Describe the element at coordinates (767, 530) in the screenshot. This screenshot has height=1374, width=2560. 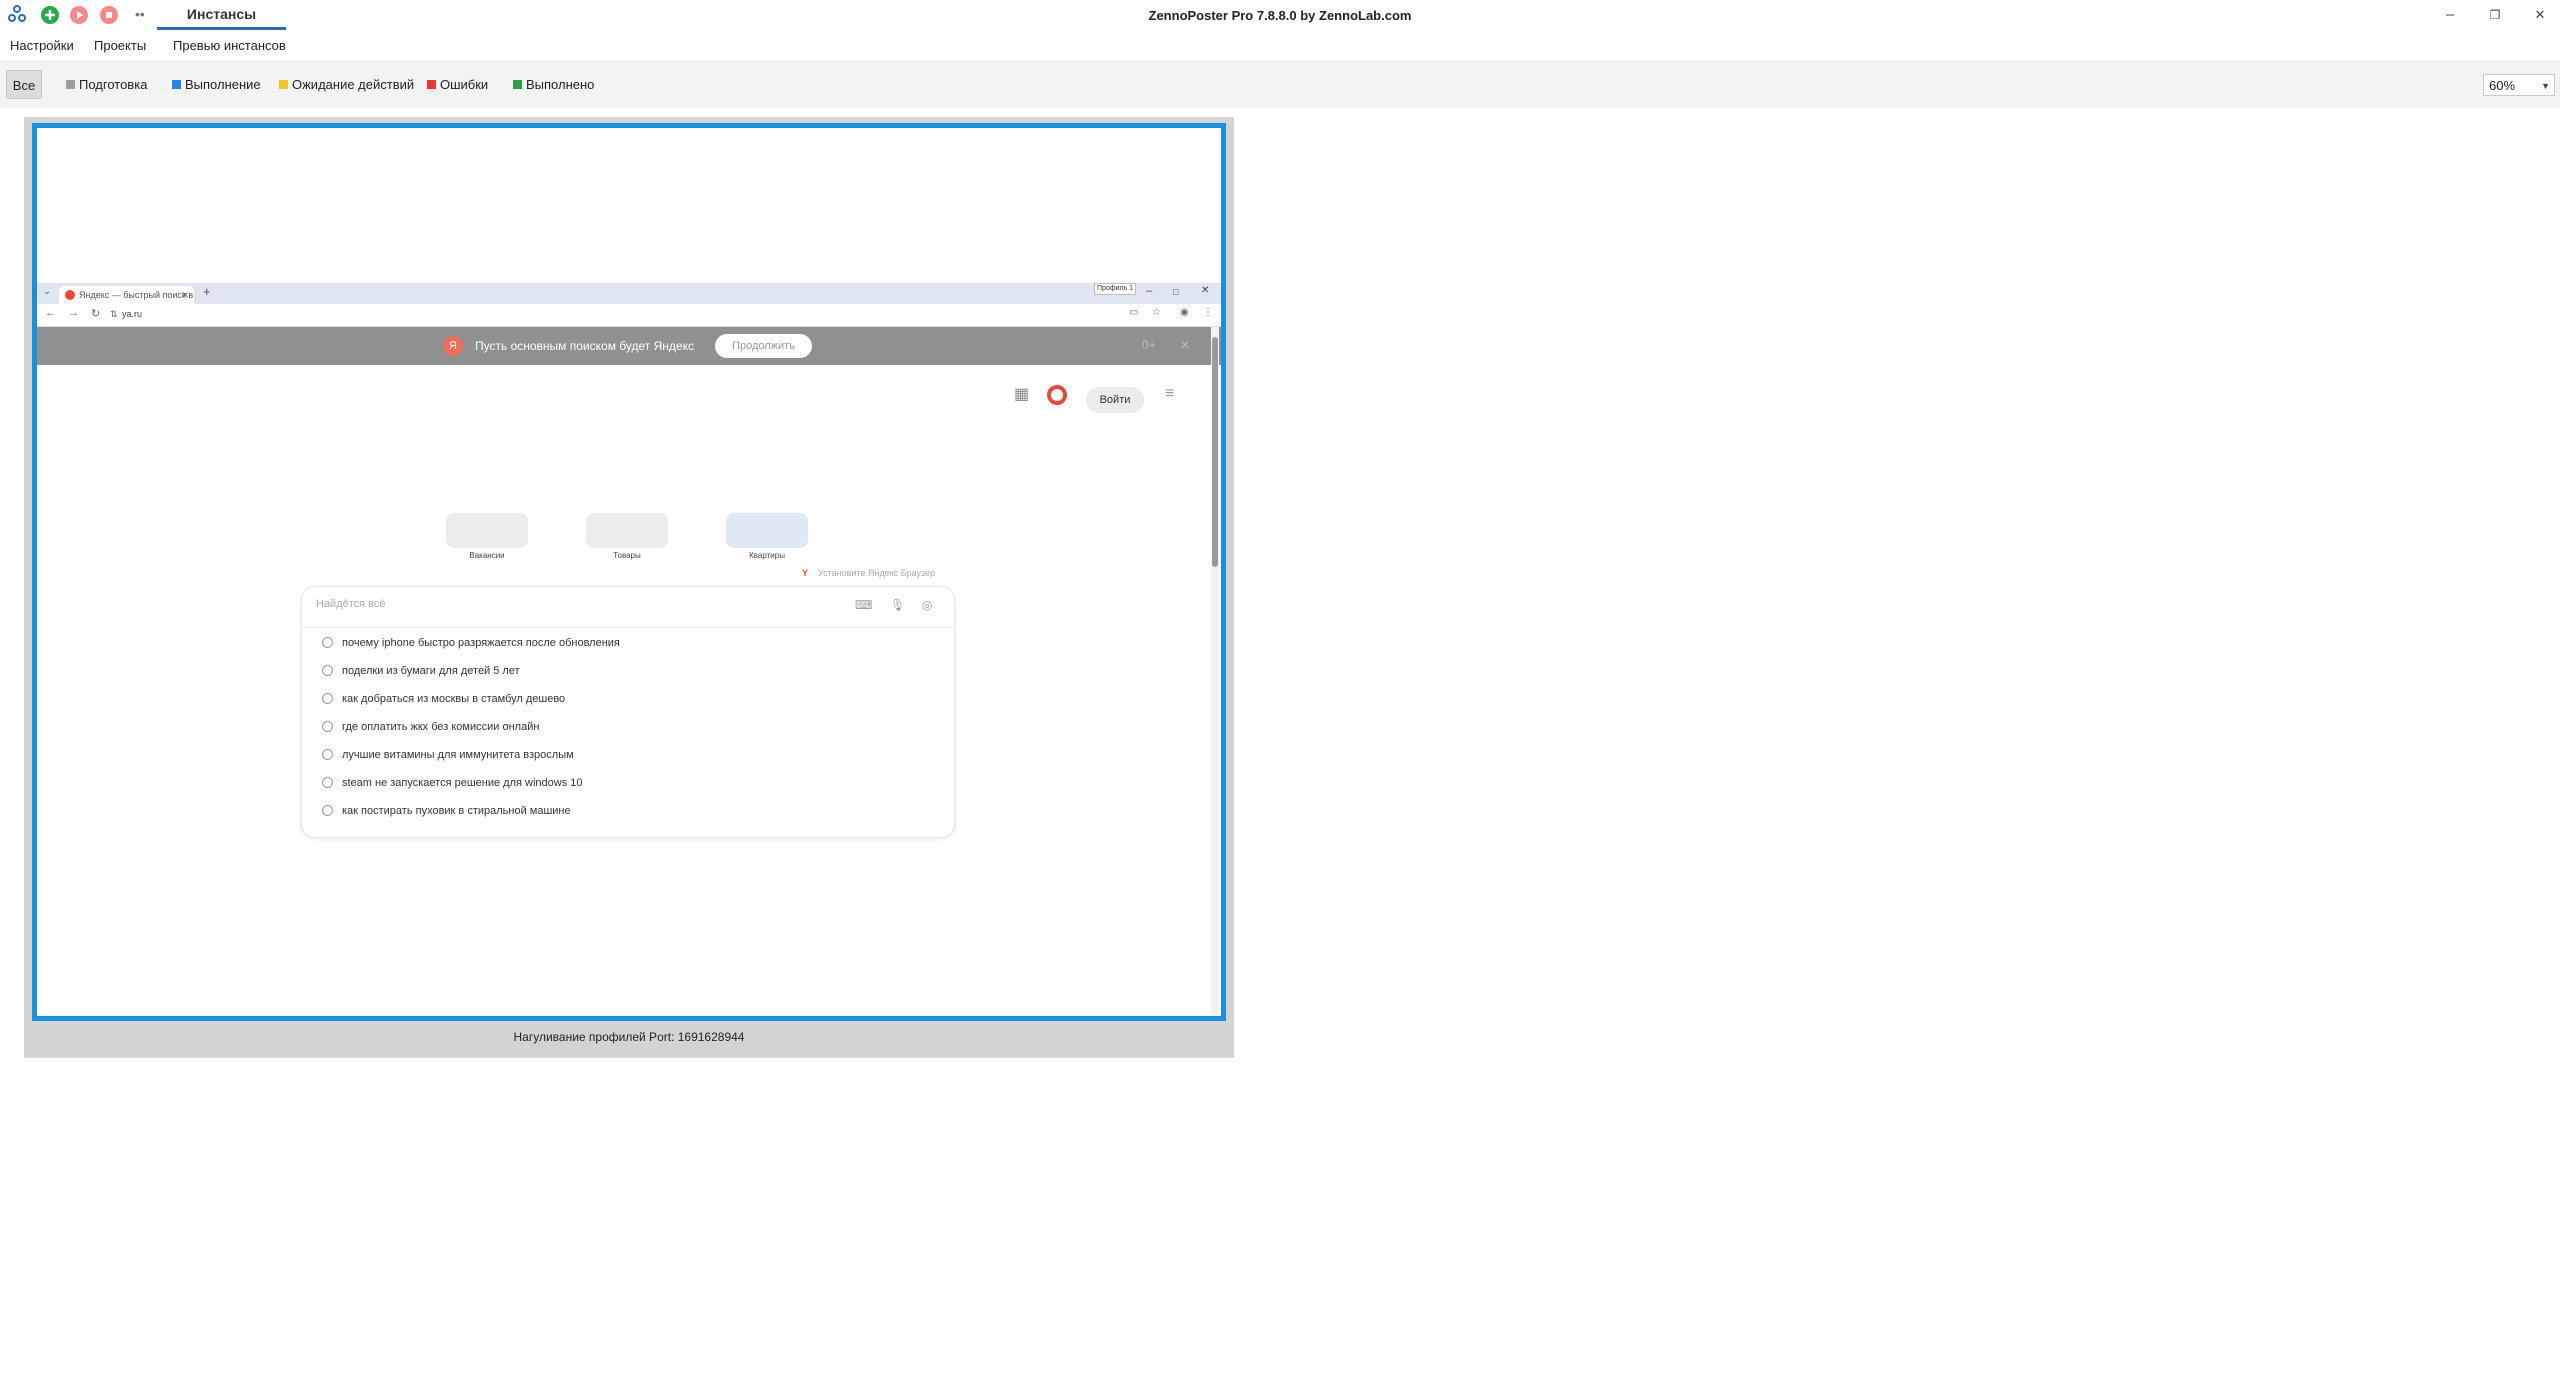
I see `tile-apartments` at that location.